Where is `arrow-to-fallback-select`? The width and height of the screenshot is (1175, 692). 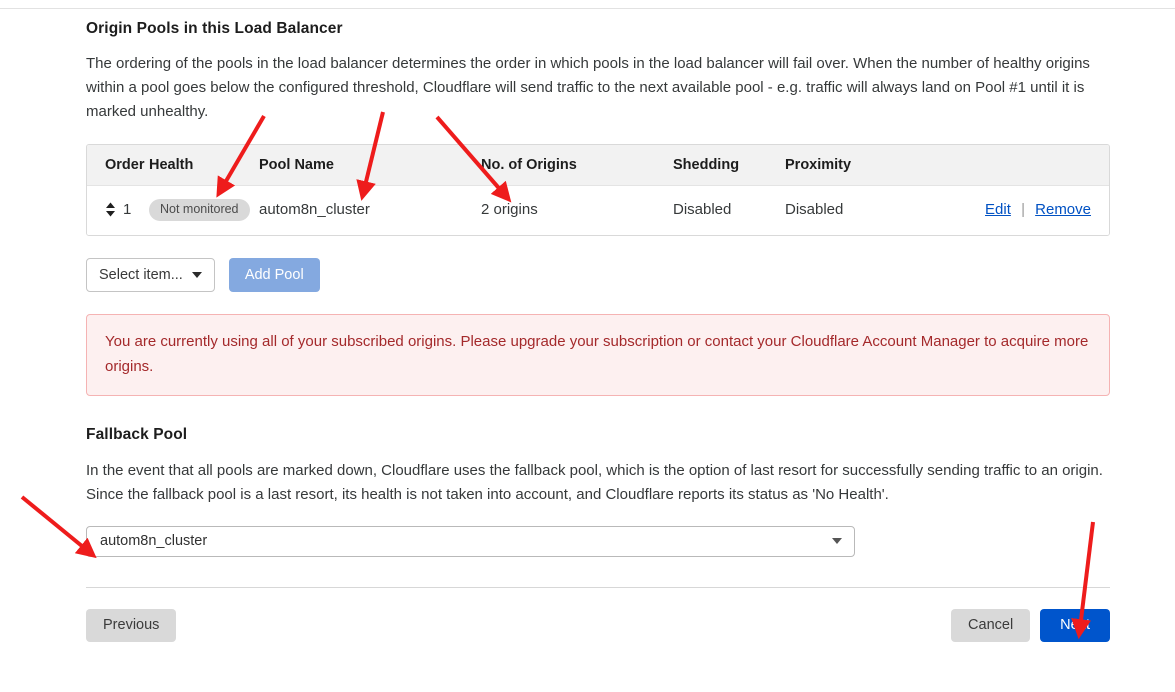 arrow-to-fallback-select is located at coordinates (58, 527).